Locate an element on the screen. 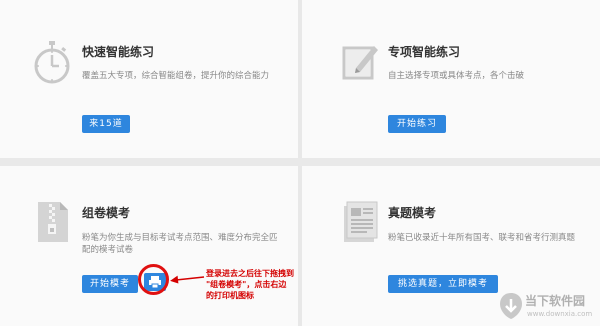 Image resolution: width=600 pixels, height=326 pixels. real-exam-title: 真题模考 is located at coordinates (412, 213).